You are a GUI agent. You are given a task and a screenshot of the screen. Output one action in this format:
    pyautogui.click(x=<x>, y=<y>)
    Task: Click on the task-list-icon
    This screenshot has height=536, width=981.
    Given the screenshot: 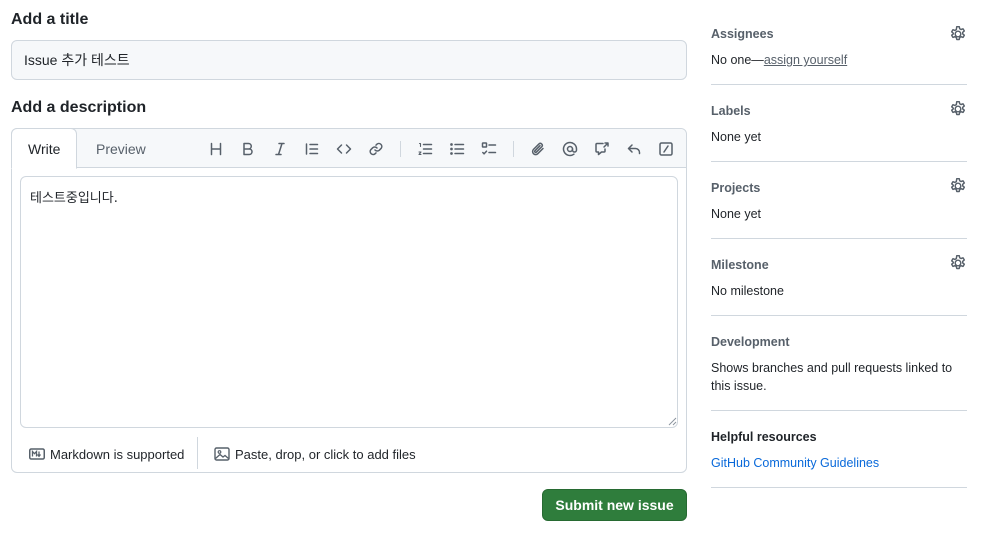 What is the action you would take?
    pyautogui.click(x=489, y=149)
    